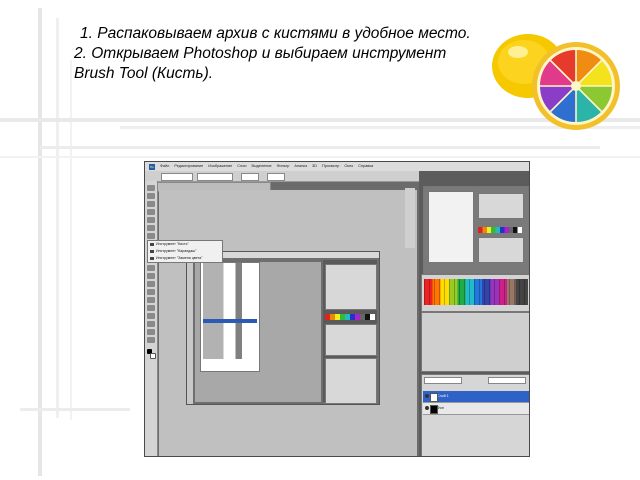  I want to click on layer-row-background: Фон, so click(476, 409).